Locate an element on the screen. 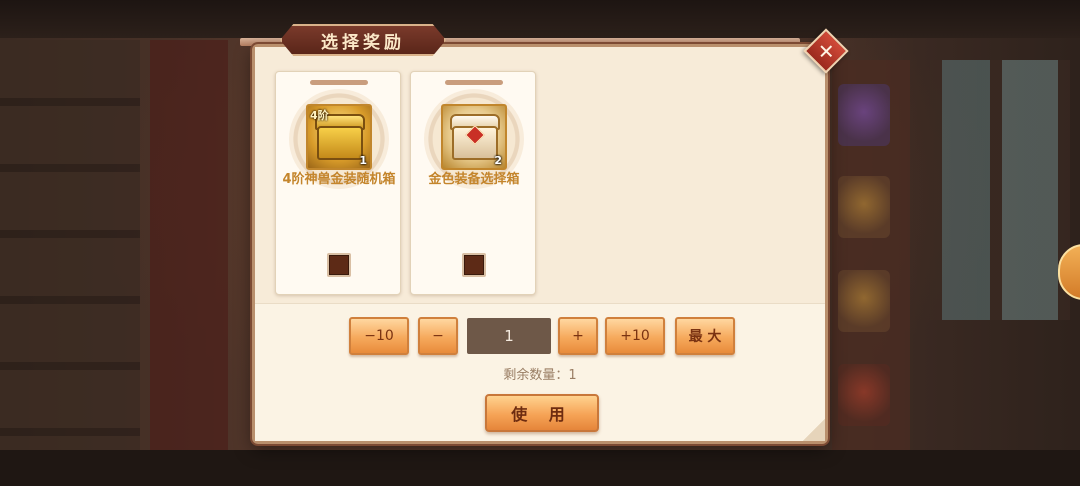  reward-name: 金色装备选择箱 is located at coordinates (474, 179).